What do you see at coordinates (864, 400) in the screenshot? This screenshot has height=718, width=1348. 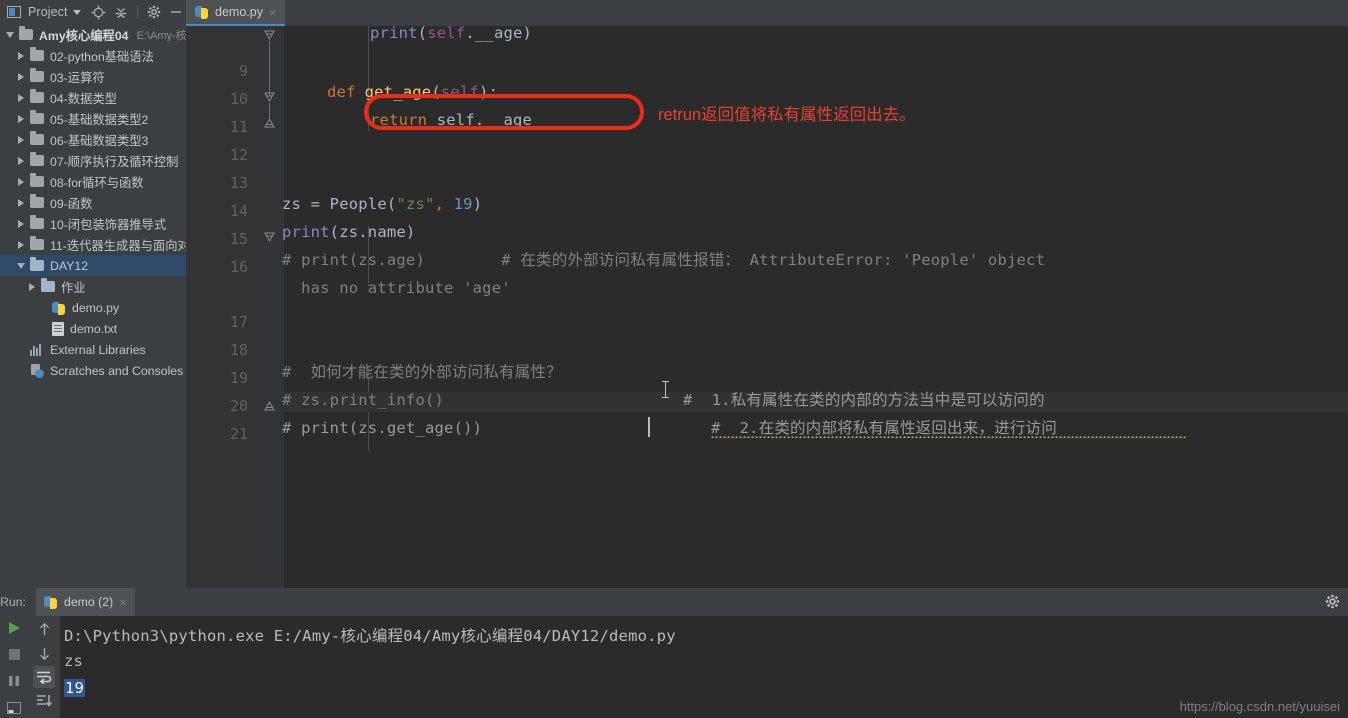 I see `comment-text: # 1.私有属性在类的内部的方法当中是可以访问的` at bounding box center [864, 400].